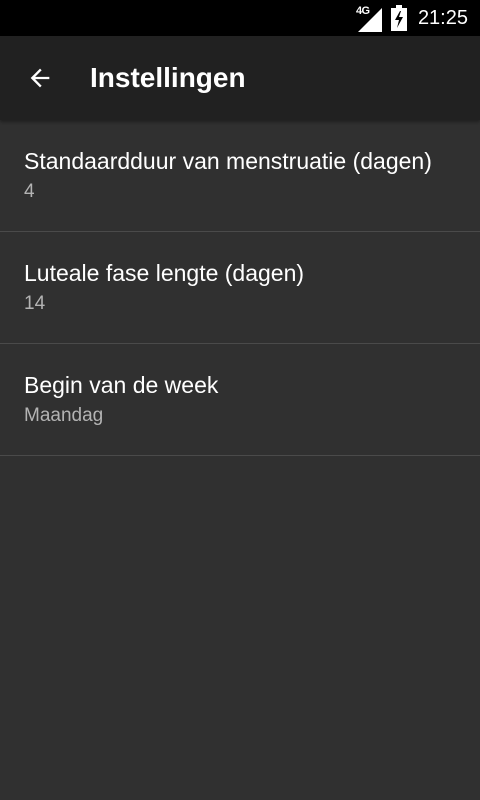 This screenshot has width=480, height=800. I want to click on back-button, so click(40, 78).